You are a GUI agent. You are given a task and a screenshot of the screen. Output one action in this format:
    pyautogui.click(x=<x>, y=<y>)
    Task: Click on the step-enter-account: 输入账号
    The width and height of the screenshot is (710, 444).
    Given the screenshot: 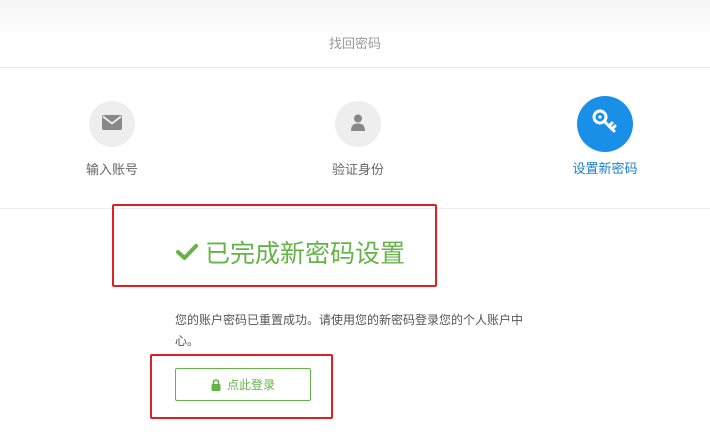 What is the action you would take?
    pyautogui.click(x=112, y=139)
    